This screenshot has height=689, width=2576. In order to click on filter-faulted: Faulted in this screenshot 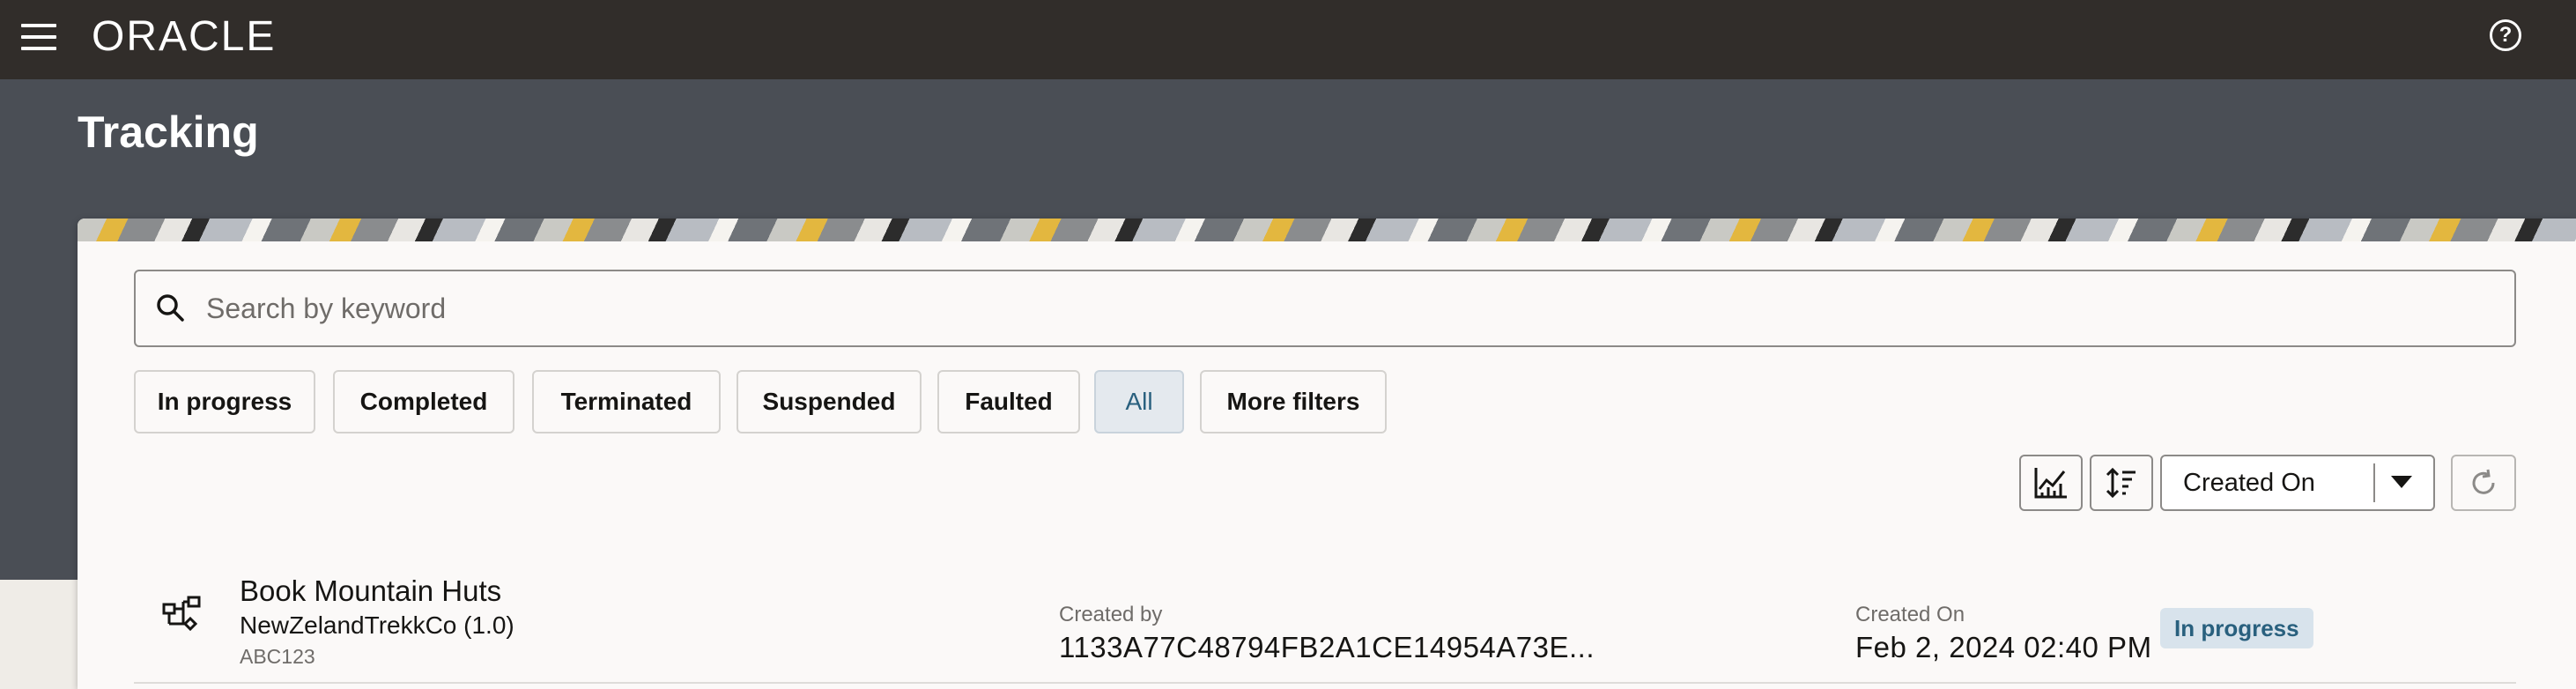, I will do `click(1009, 401)`.